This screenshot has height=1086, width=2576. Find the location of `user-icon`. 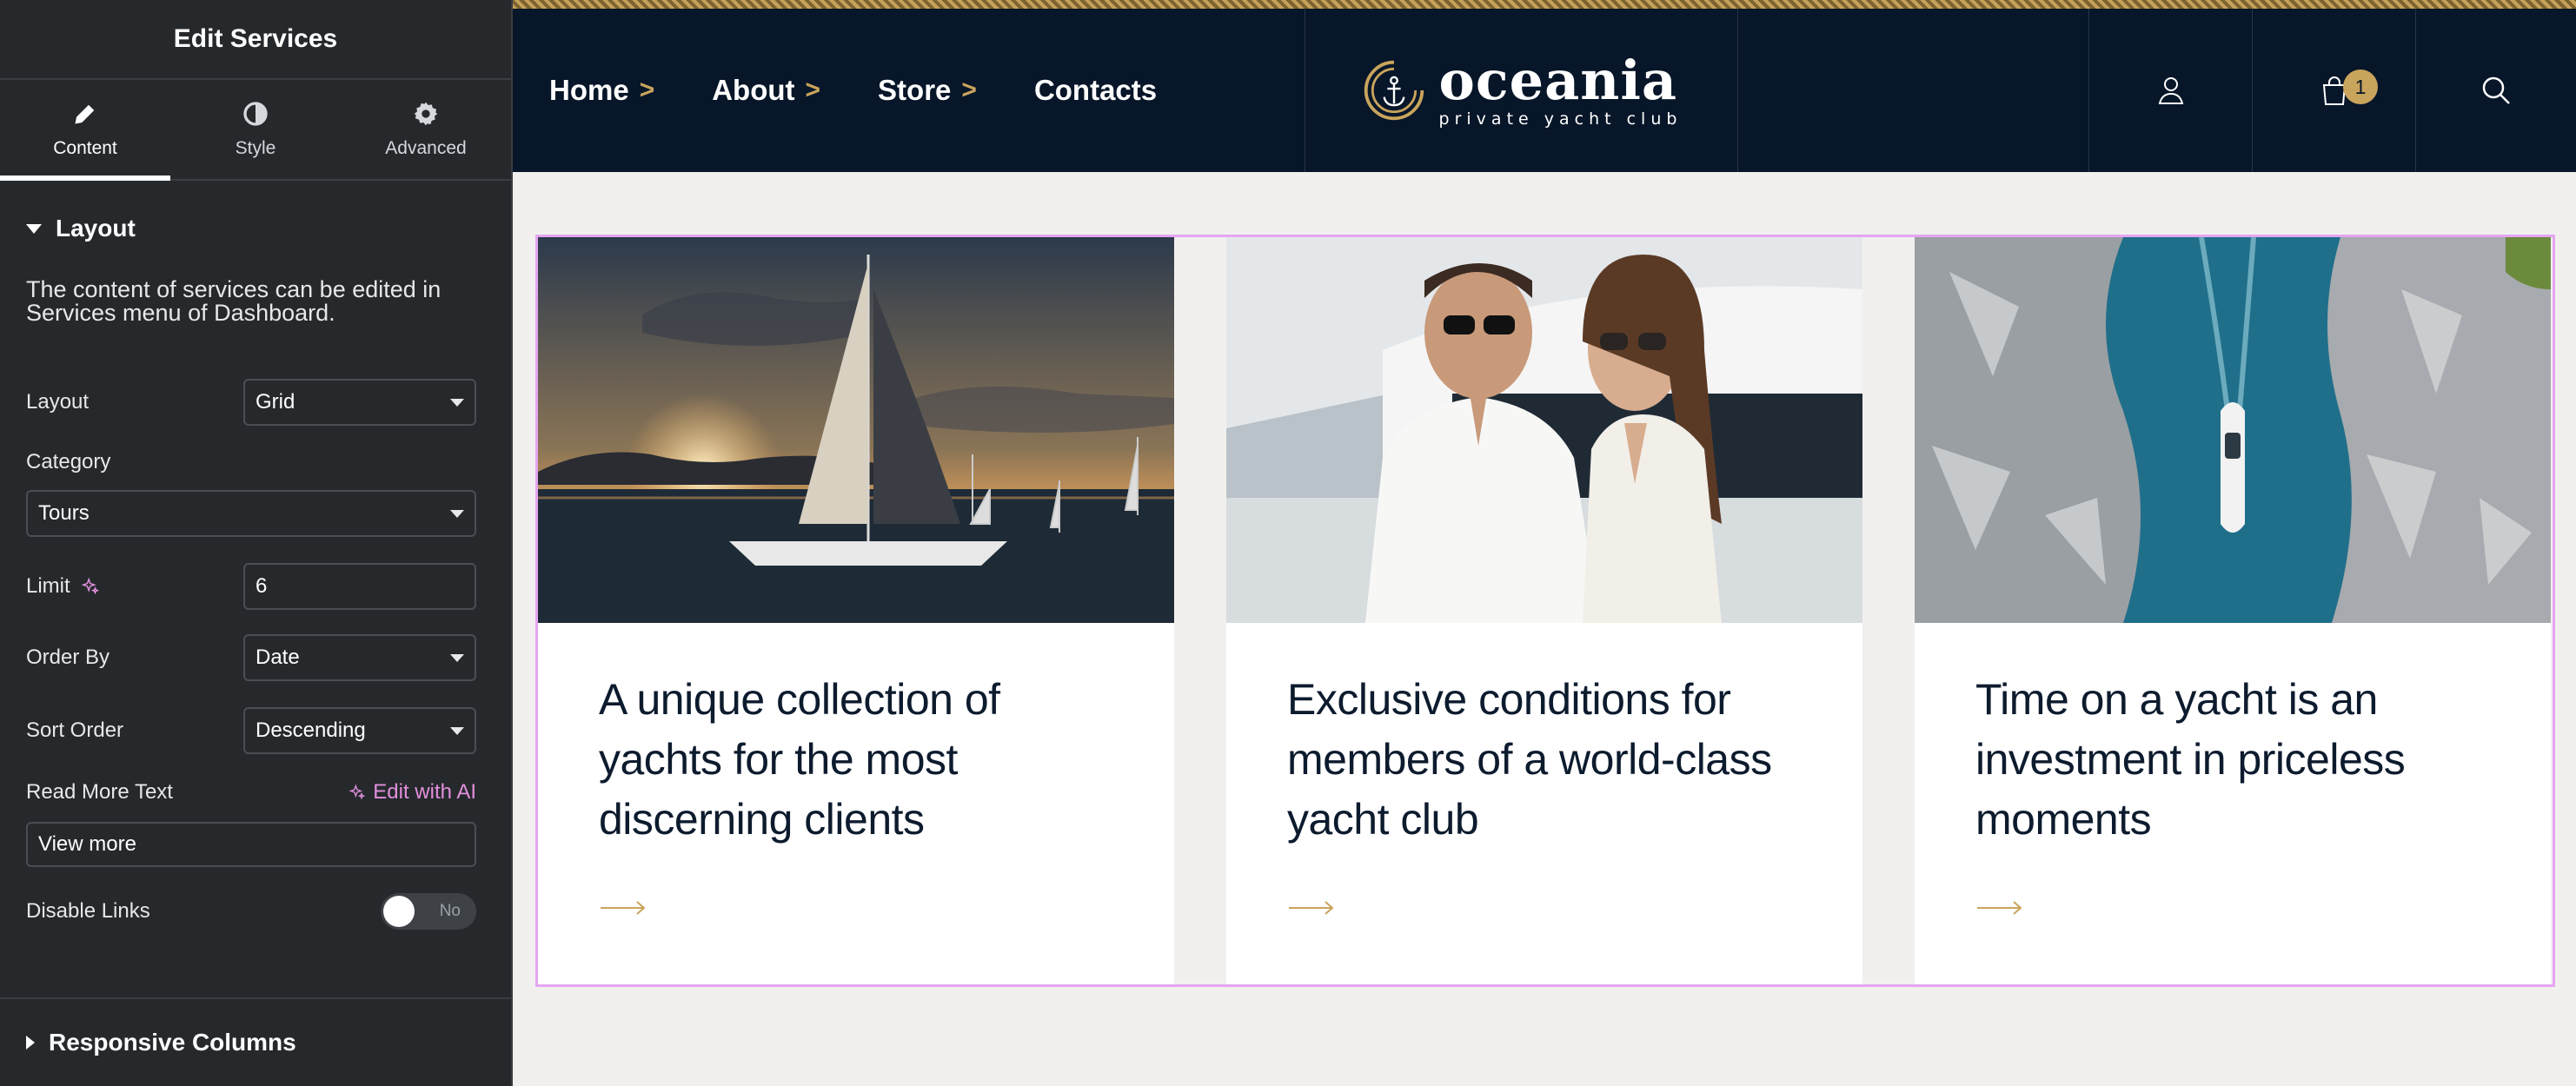

user-icon is located at coordinates (2170, 90).